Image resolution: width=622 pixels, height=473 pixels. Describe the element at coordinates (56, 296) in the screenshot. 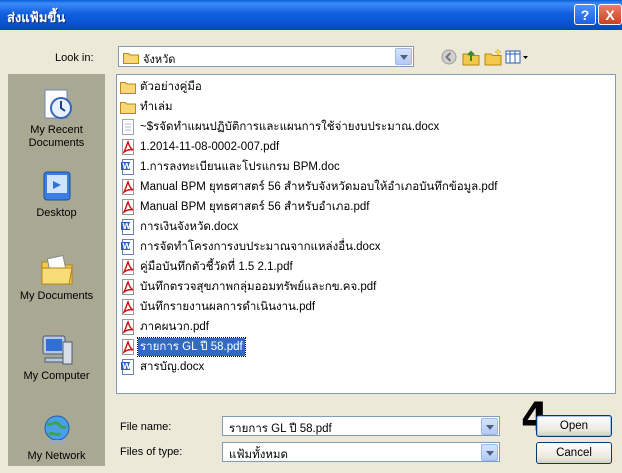

I see `place-label: My Documents` at that location.